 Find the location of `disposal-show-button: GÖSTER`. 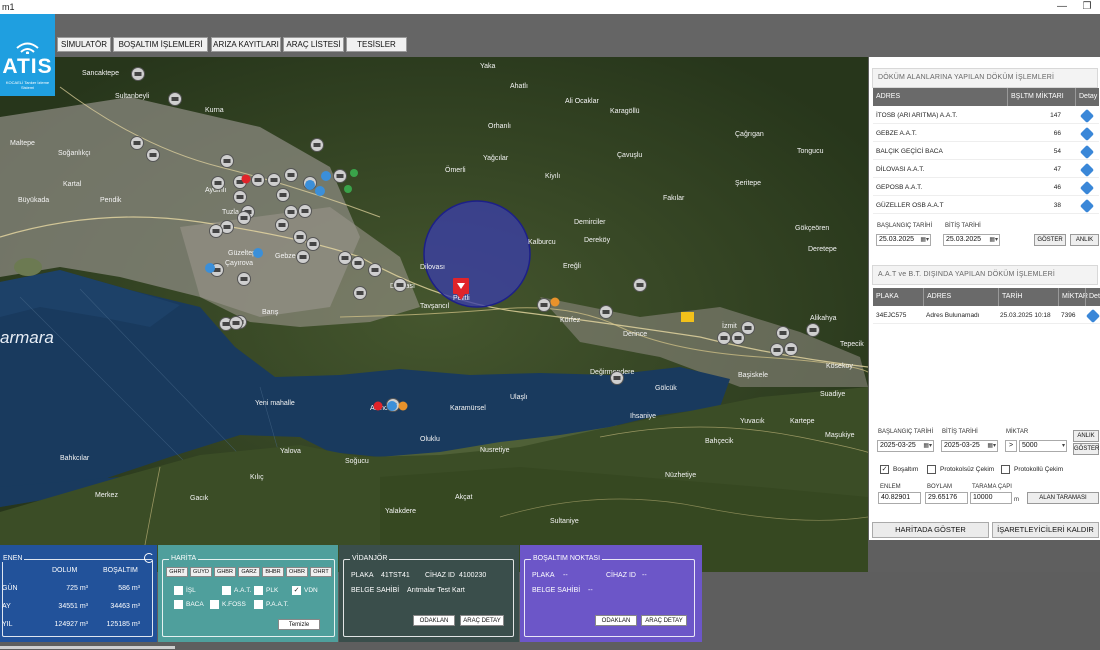

disposal-show-button: GÖSTER is located at coordinates (1050, 240).